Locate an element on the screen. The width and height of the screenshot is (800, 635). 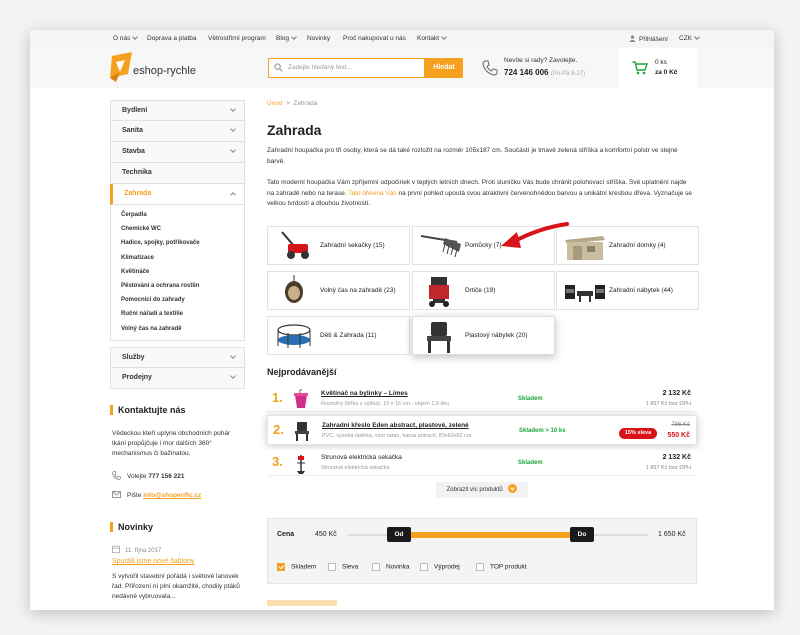
breadcrumb-home: Úvod is located at coordinates (274, 103).